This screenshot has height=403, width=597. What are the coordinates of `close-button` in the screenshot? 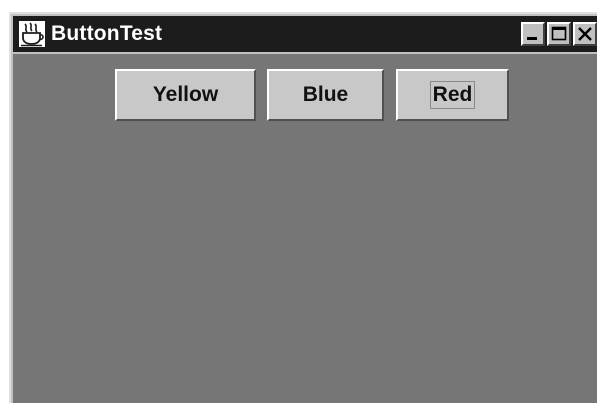 It's located at (585, 34).